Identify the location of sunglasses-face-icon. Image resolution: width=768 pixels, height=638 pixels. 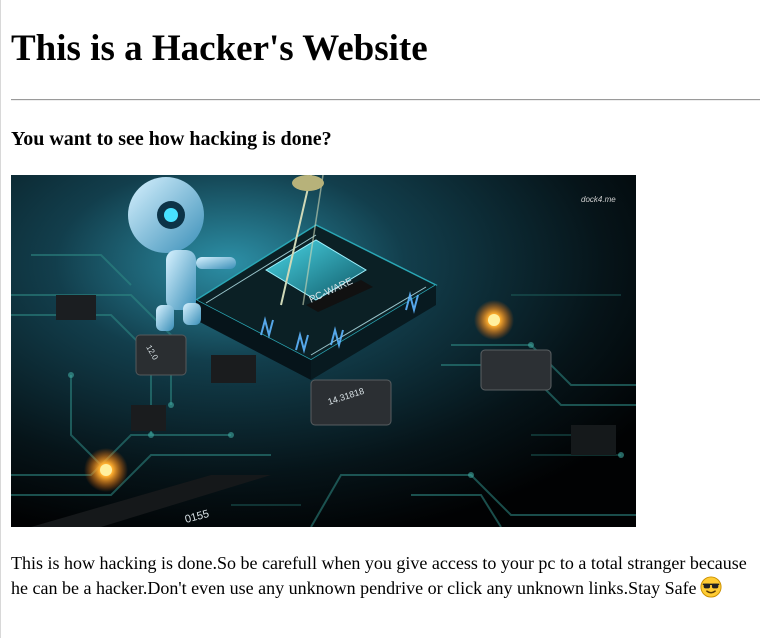
(711, 586).